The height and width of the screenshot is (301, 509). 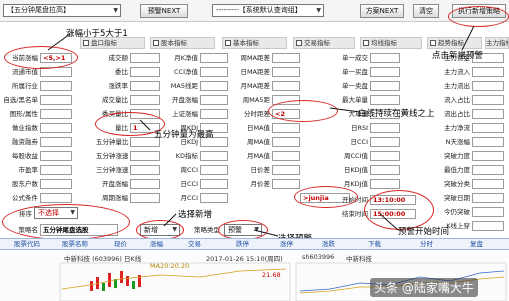 I want to click on label-watchlist: 自选/黑名单, so click(x=20, y=100).